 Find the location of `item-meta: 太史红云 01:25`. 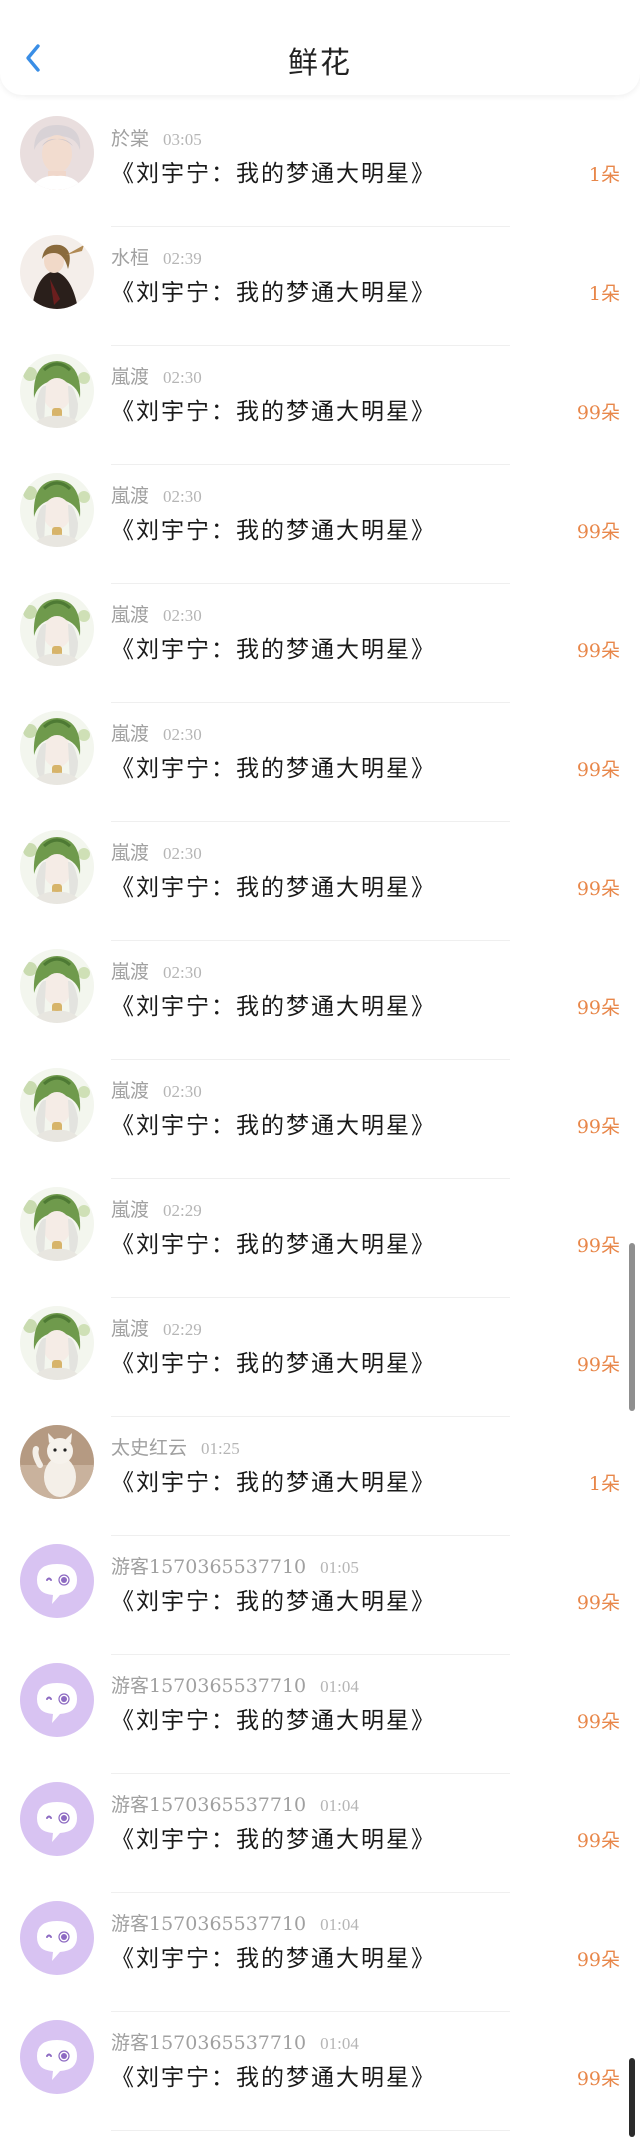

item-meta: 太史红云 01:25 is located at coordinates (175, 1446).